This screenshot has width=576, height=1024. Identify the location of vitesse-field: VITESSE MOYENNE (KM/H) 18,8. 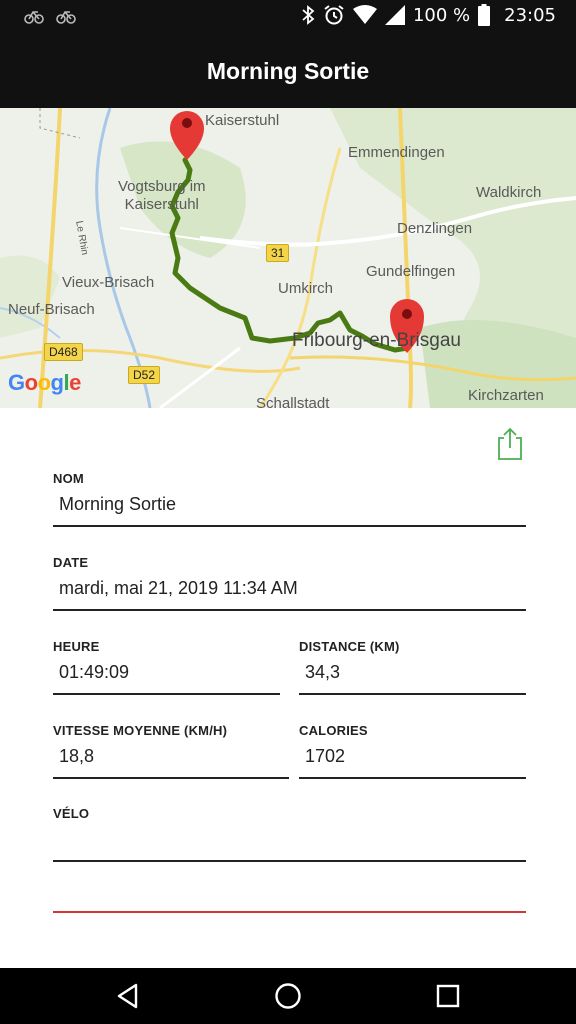
(171, 751).